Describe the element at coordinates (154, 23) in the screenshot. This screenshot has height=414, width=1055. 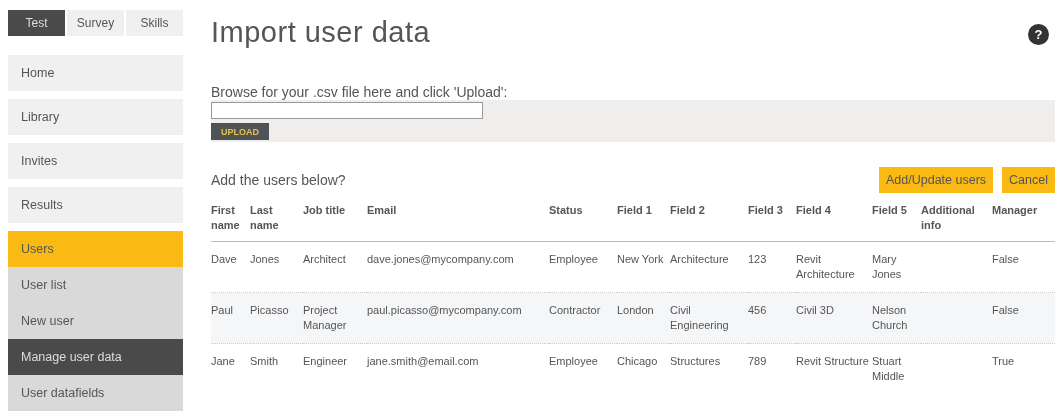
I see `mode-tab: Skills` at that location.